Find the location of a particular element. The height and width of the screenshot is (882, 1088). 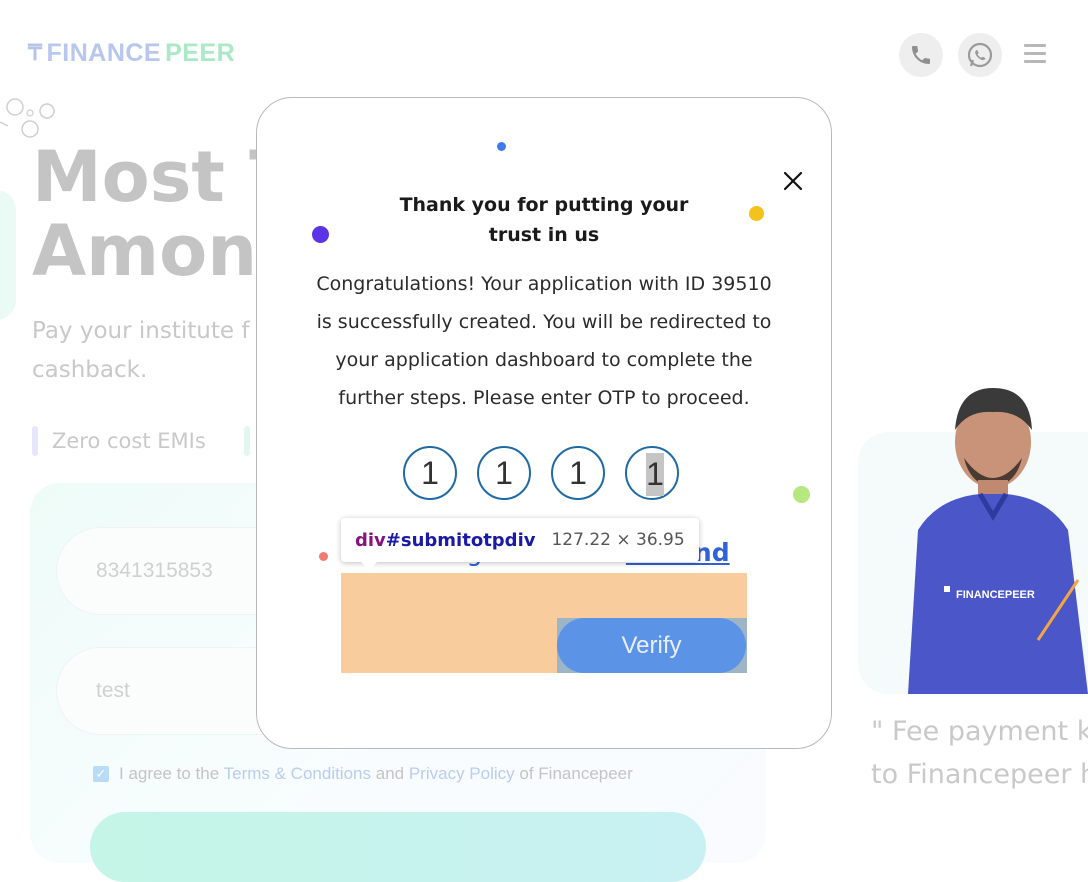

financepeer-logo: ₸ FINANCE PEER is located at coordinates (131, 53).